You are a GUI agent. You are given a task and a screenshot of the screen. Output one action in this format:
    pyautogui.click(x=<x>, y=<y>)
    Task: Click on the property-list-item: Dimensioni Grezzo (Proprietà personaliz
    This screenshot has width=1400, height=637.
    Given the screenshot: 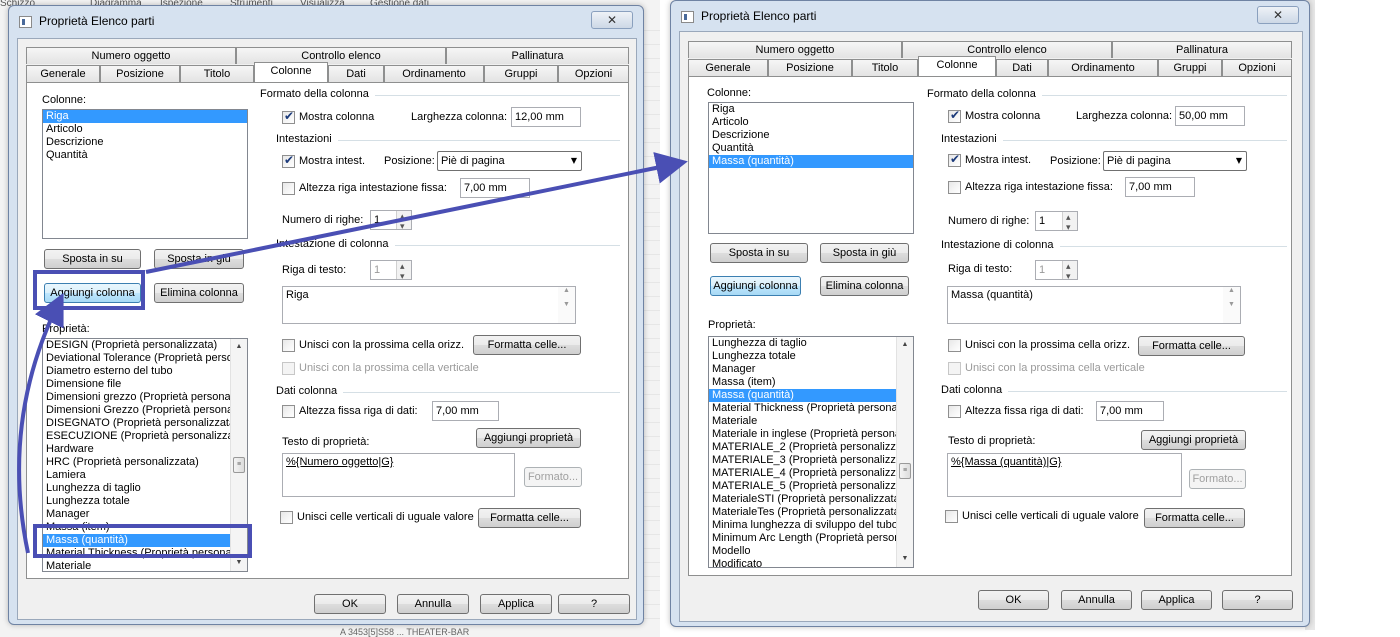 What is the action you would take?
    pyautogui.click(x=145, y=410)
    